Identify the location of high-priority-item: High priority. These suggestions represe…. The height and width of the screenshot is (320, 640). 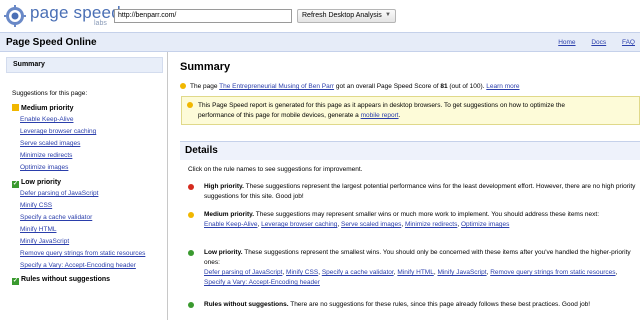
(413, 192).